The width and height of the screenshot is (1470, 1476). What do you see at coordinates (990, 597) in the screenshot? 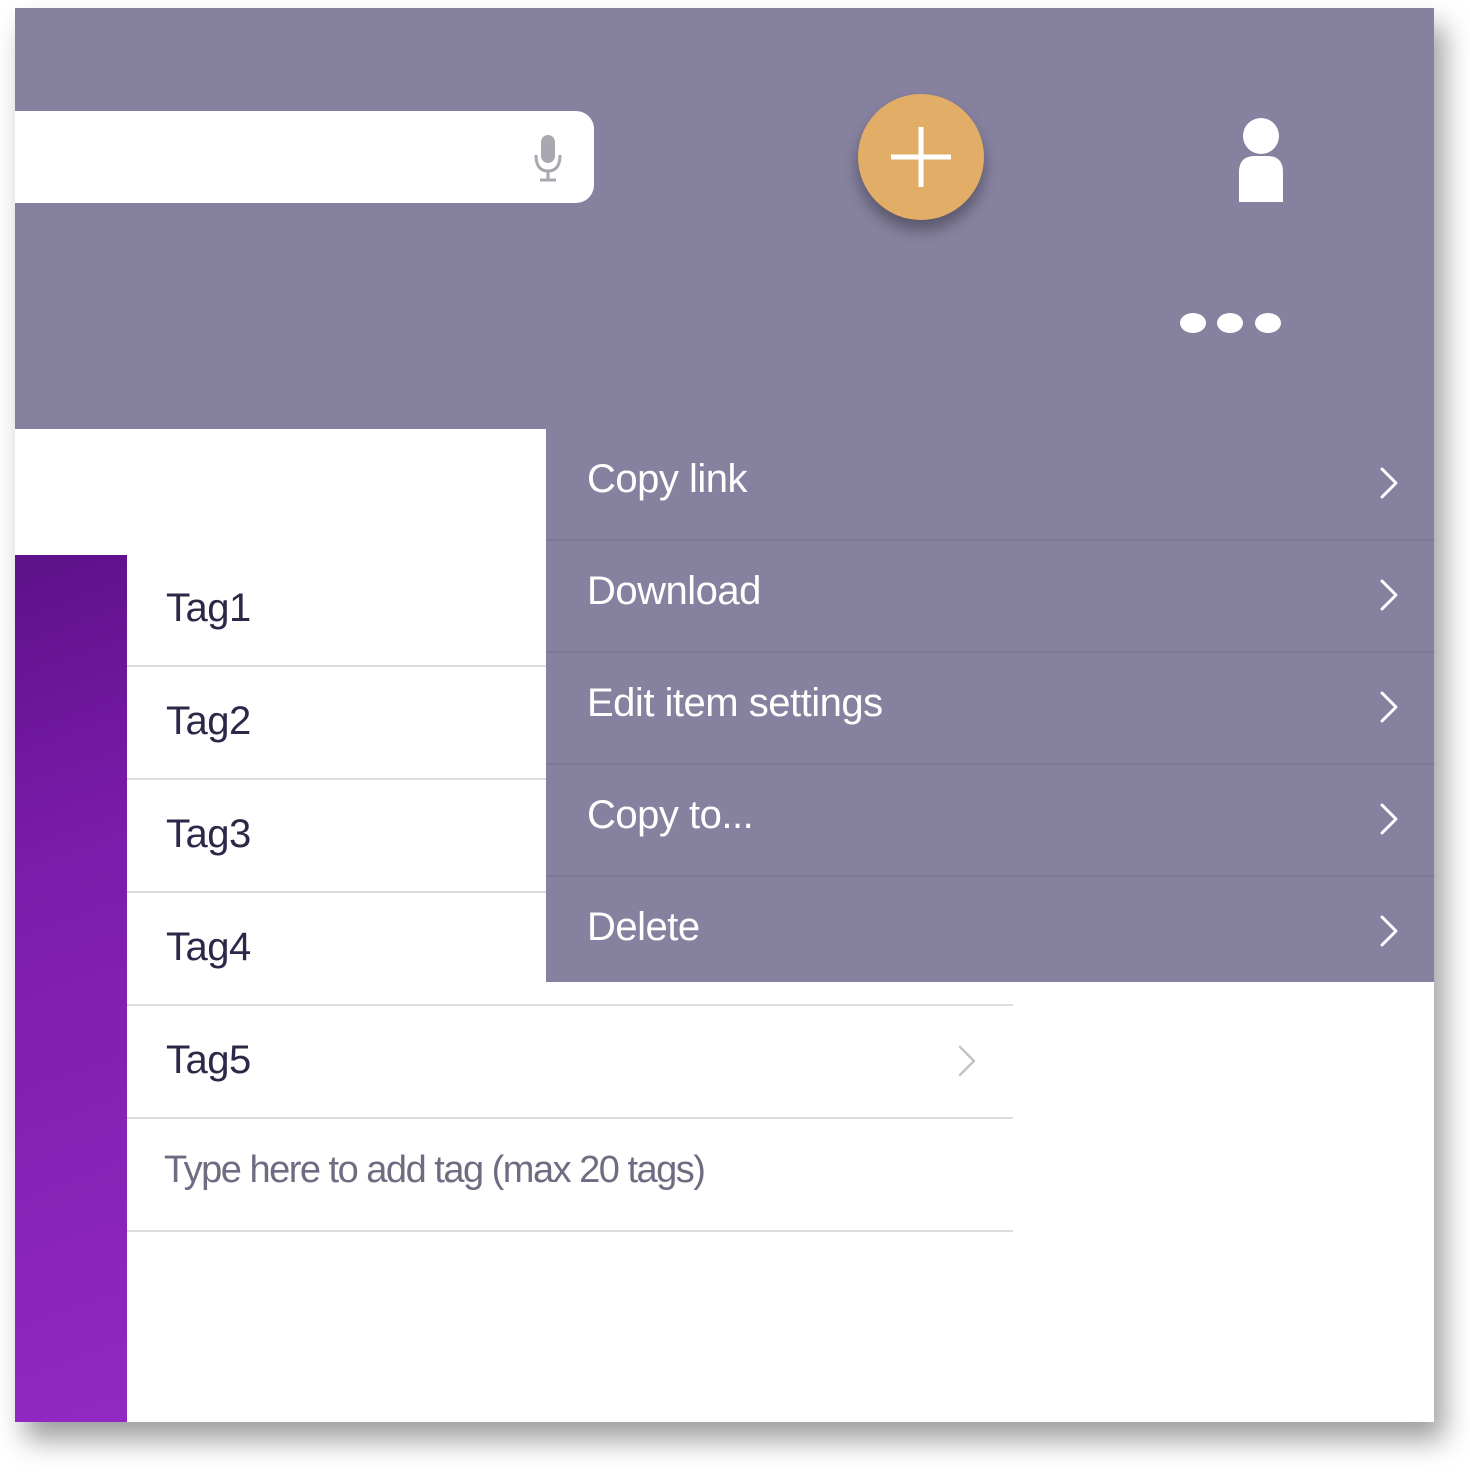
I see `menu-item-download: Download` at bounding box center [990, 597].